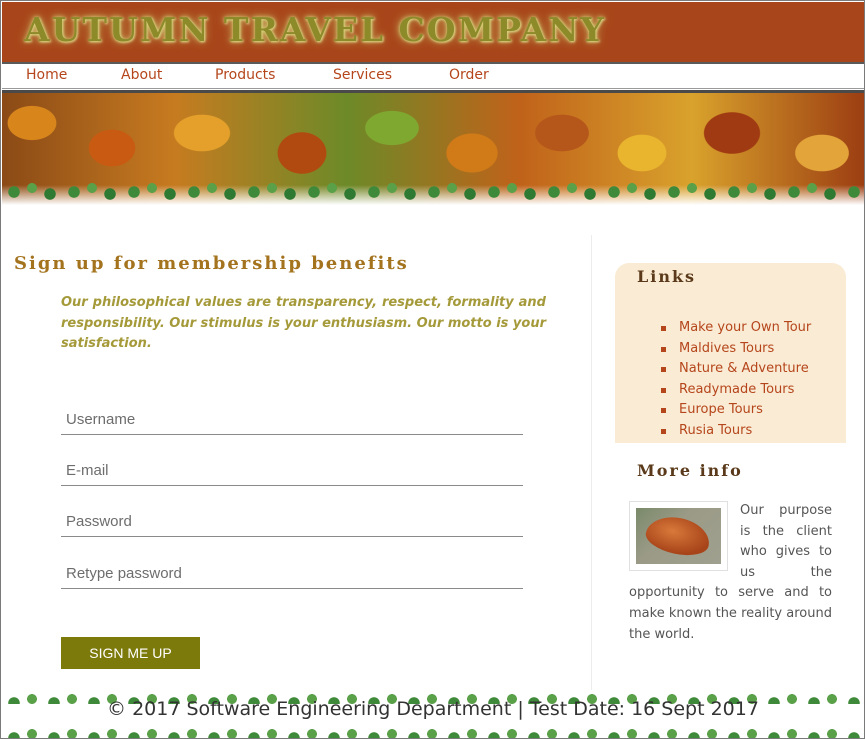 Image resolution: width=865 pixels, height=739 pixels. What do you see at coordinates (292, 471) in the screenshot?
I see `email-field` at bounding box center [292, 471].